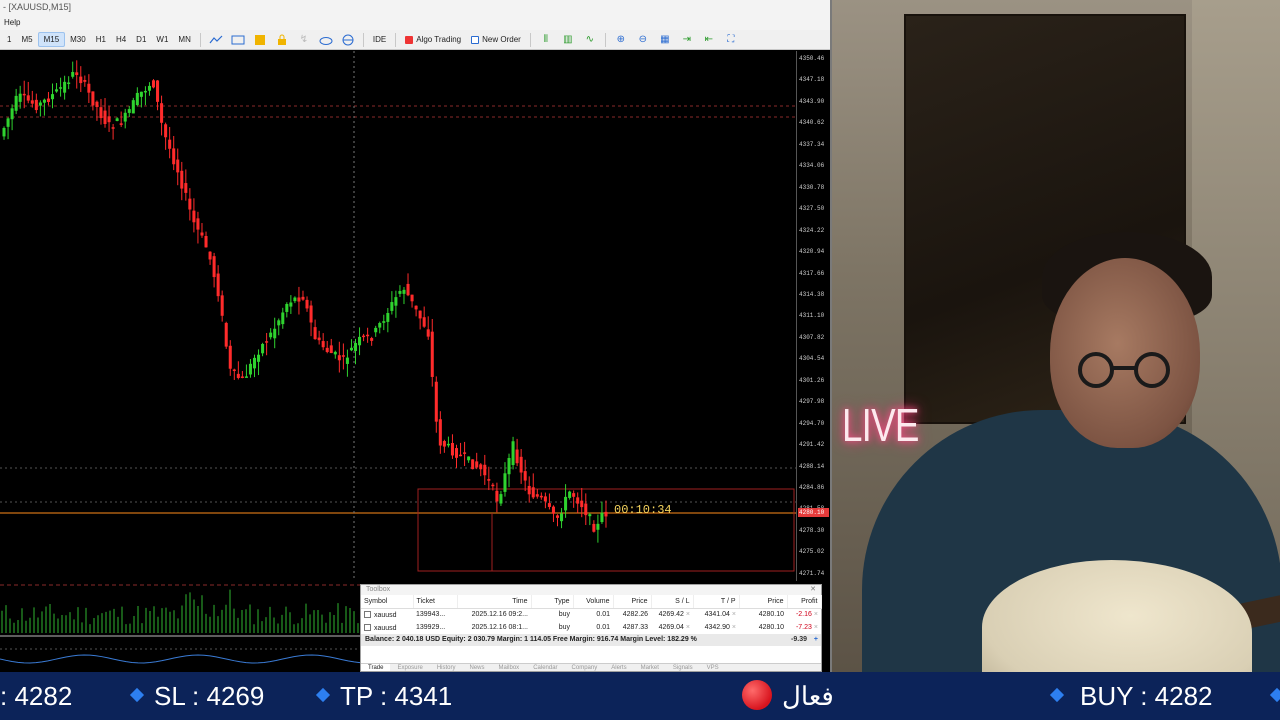 This screenshot has height=720, width=1280. What do you see at coordinates (184, 39) in the screenshot?
I see `timeframe-mn: MN` at bounding box center [184, 39].